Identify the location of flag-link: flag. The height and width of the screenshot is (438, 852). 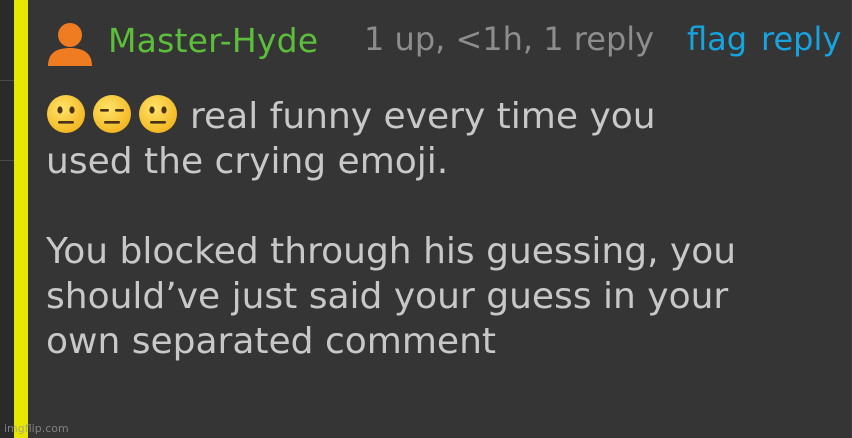
(717, 39).